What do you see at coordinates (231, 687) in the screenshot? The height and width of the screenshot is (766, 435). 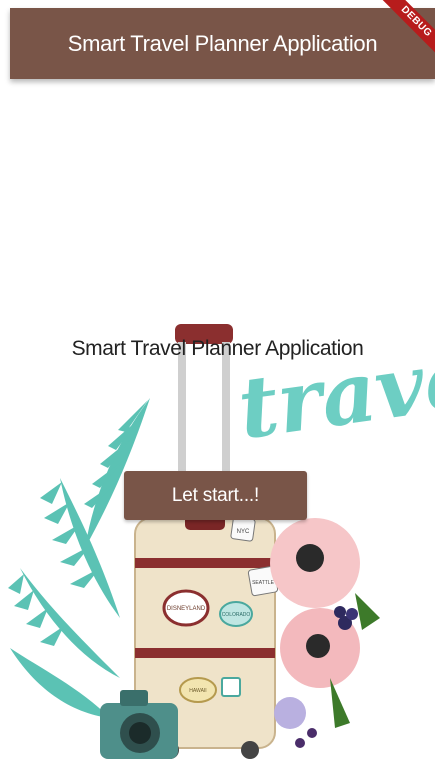 I see `sticker-x` at bounding box center [231, 687].